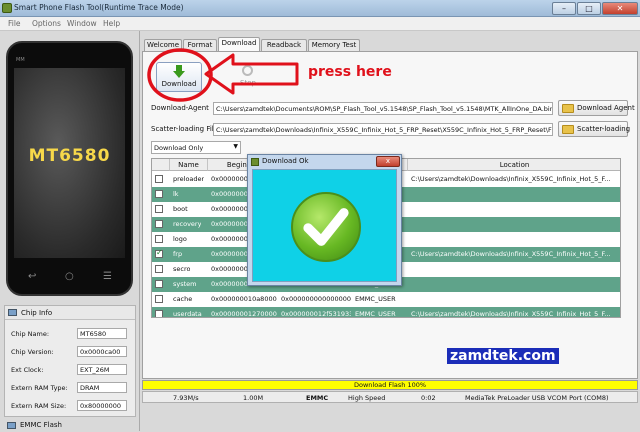 This screenshot has height=432, width=640. What do you see at coordinates (178, 254) in the screenshot?
I see `cell-name: frp` at bounding box center [178, 254].